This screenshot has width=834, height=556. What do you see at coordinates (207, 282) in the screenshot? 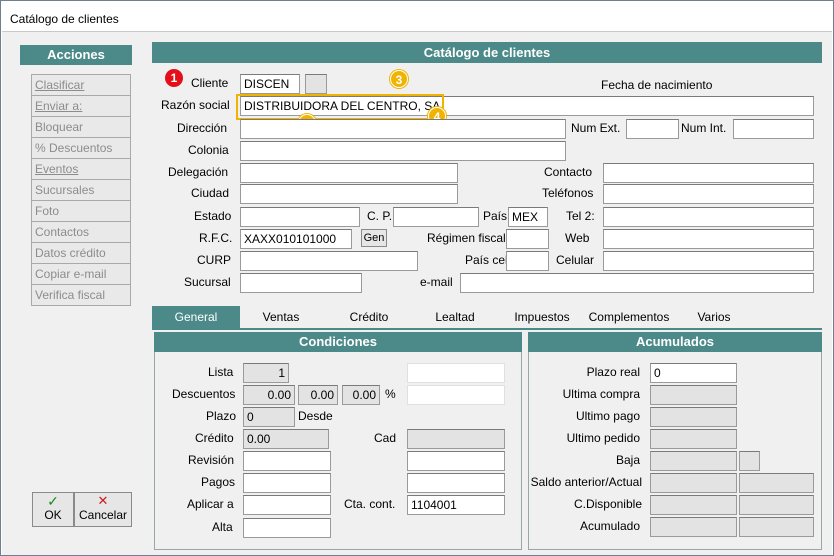
I see `sucursal-label: Sucursal` at bounding box center [207, 282].